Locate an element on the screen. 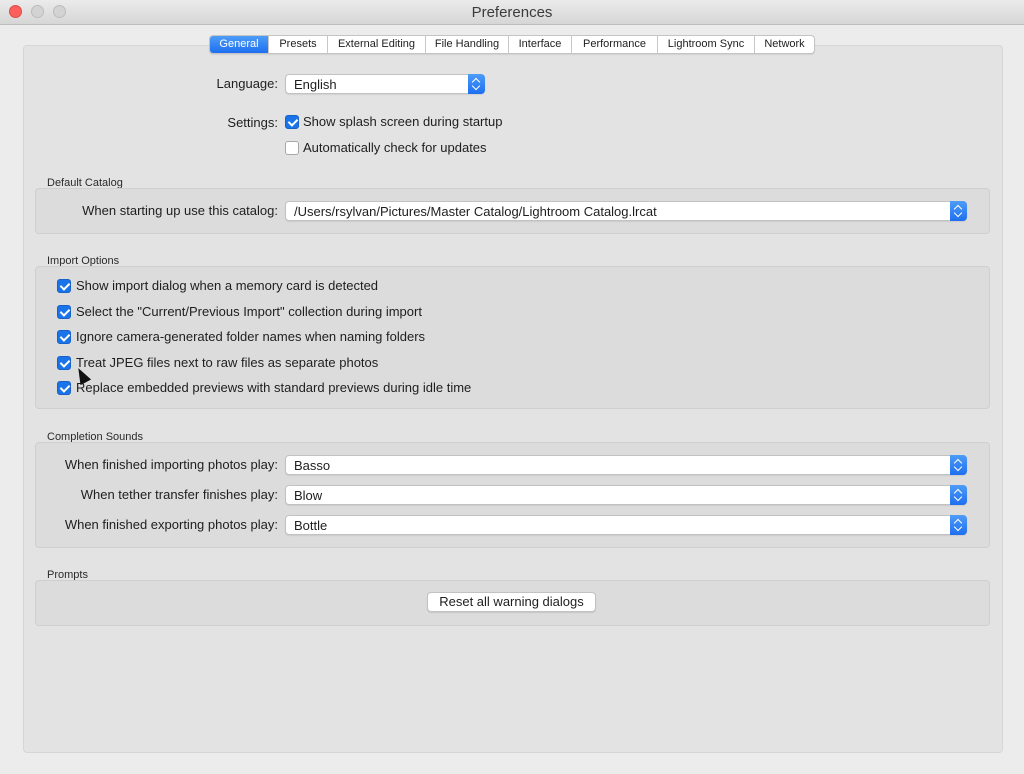 The width and height of the screenshot is (1024, 774). tab-interface: Interface is located at coordinates (540, 44).